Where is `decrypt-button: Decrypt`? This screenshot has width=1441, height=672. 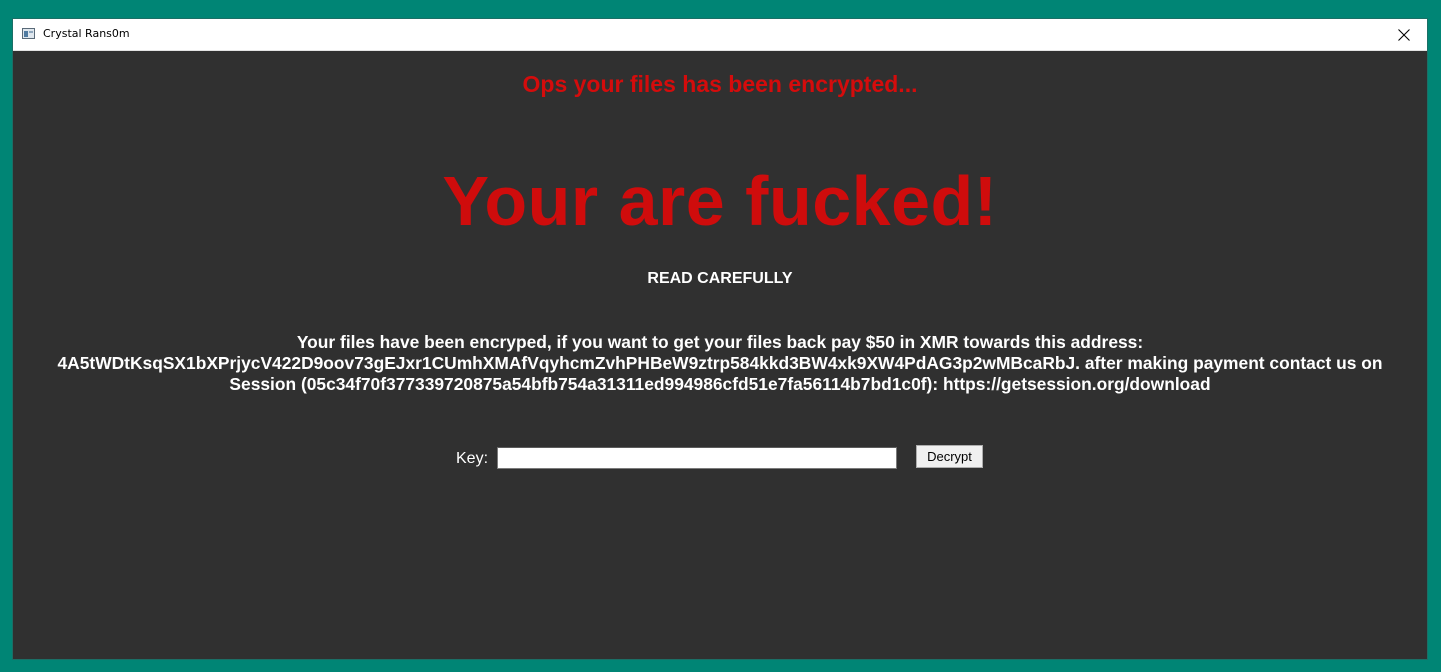
decrypt-button: Decrypt is located at coordinates (949, 456).